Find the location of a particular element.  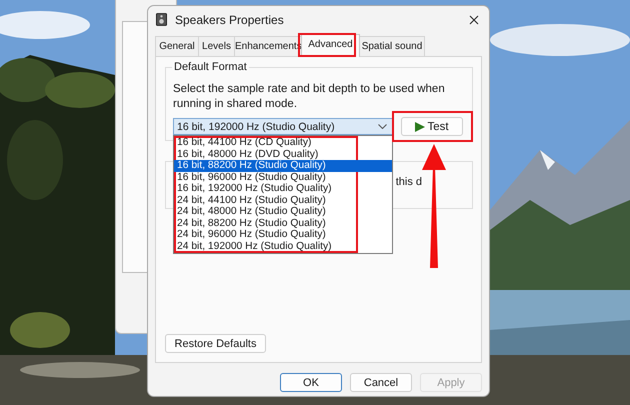

group-title: Default Format is located at coordinates (210, 67).